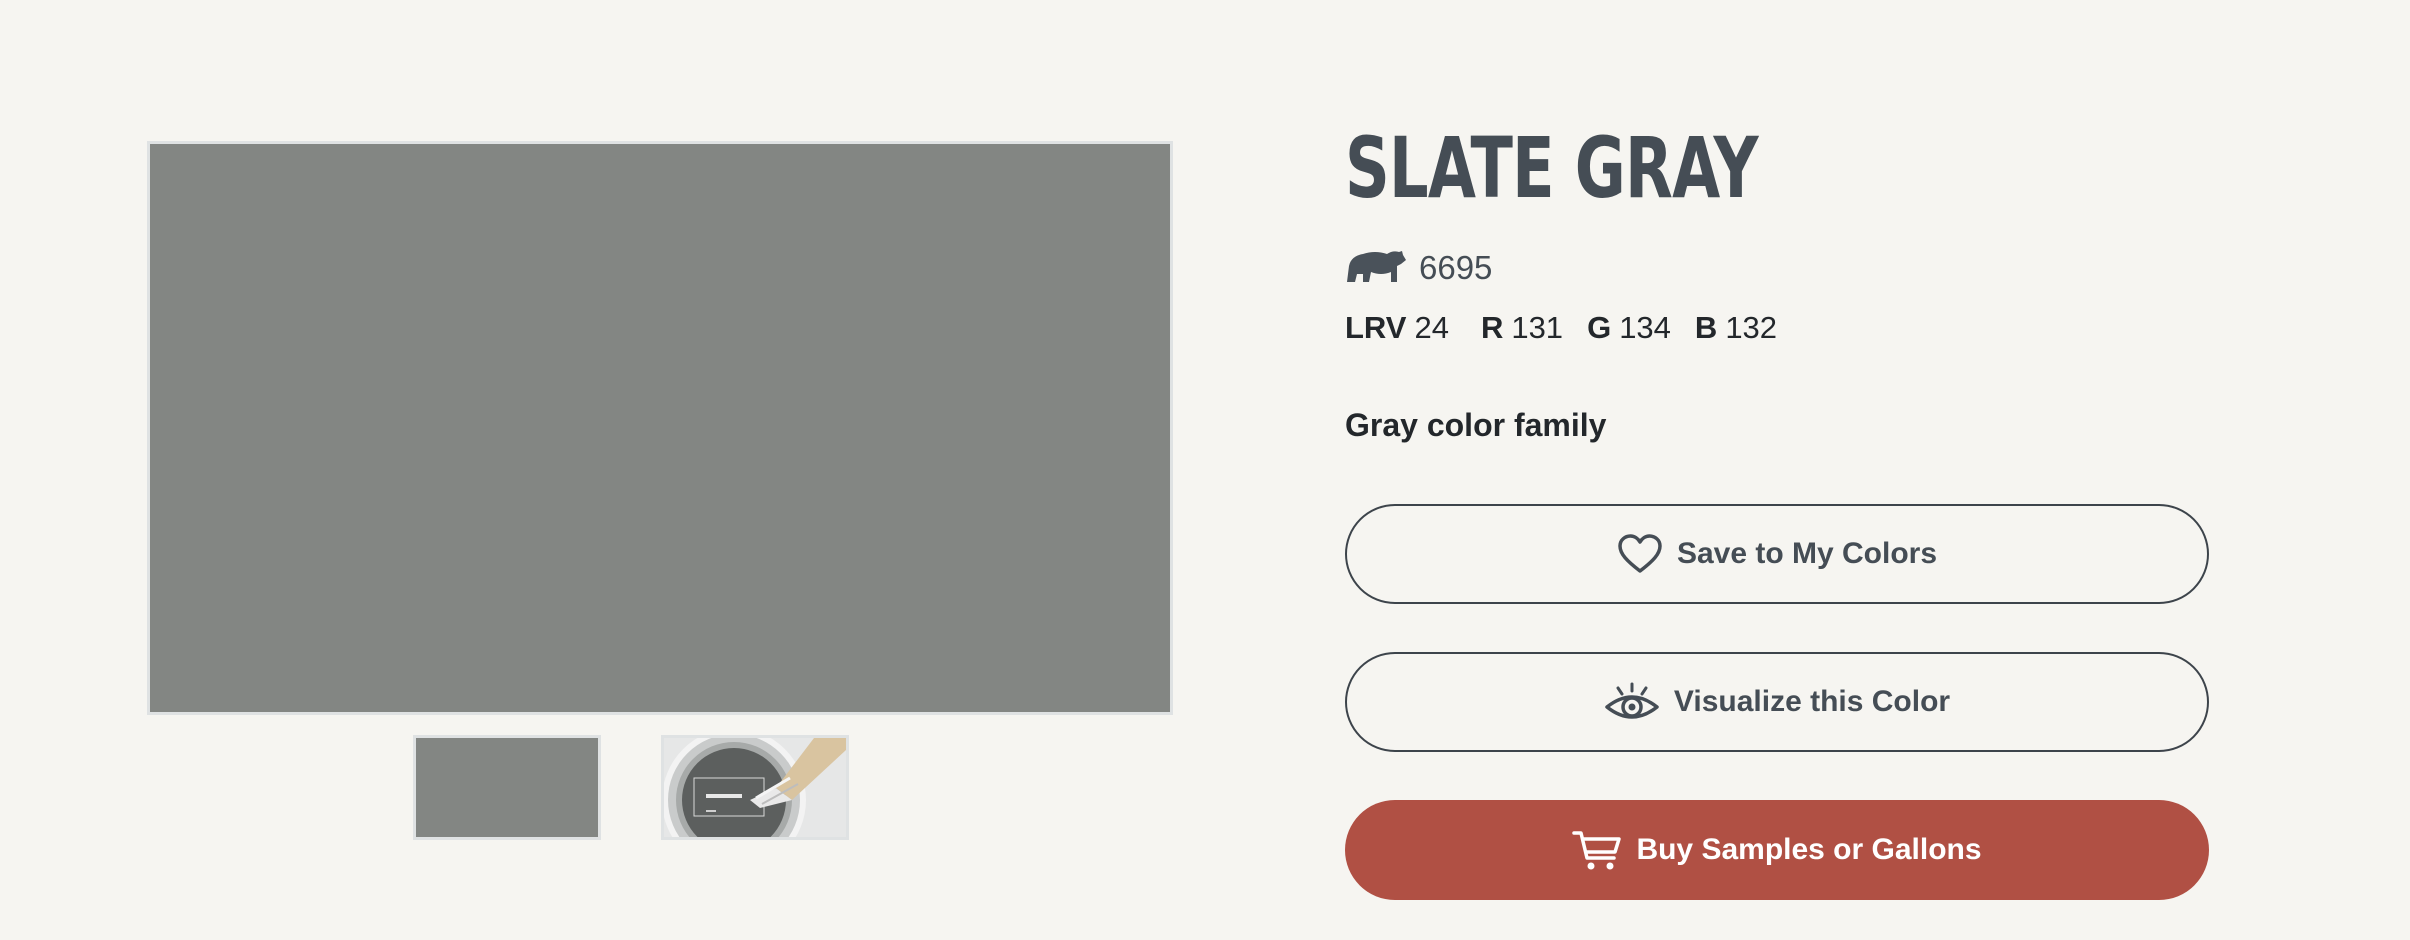  I want to click on lrv-label: LRV, so click(1376, 327).